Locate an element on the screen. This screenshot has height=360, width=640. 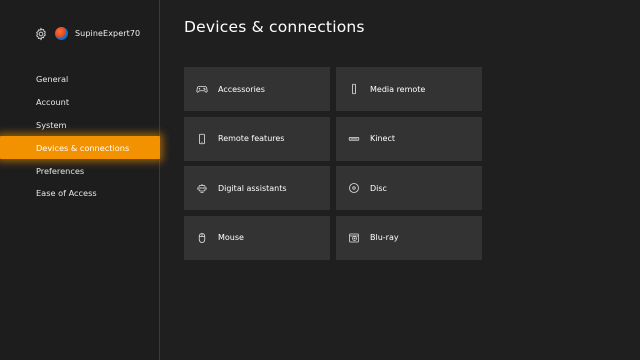
profile-header: SupineExpert70 is located at coordinates (87, 33).